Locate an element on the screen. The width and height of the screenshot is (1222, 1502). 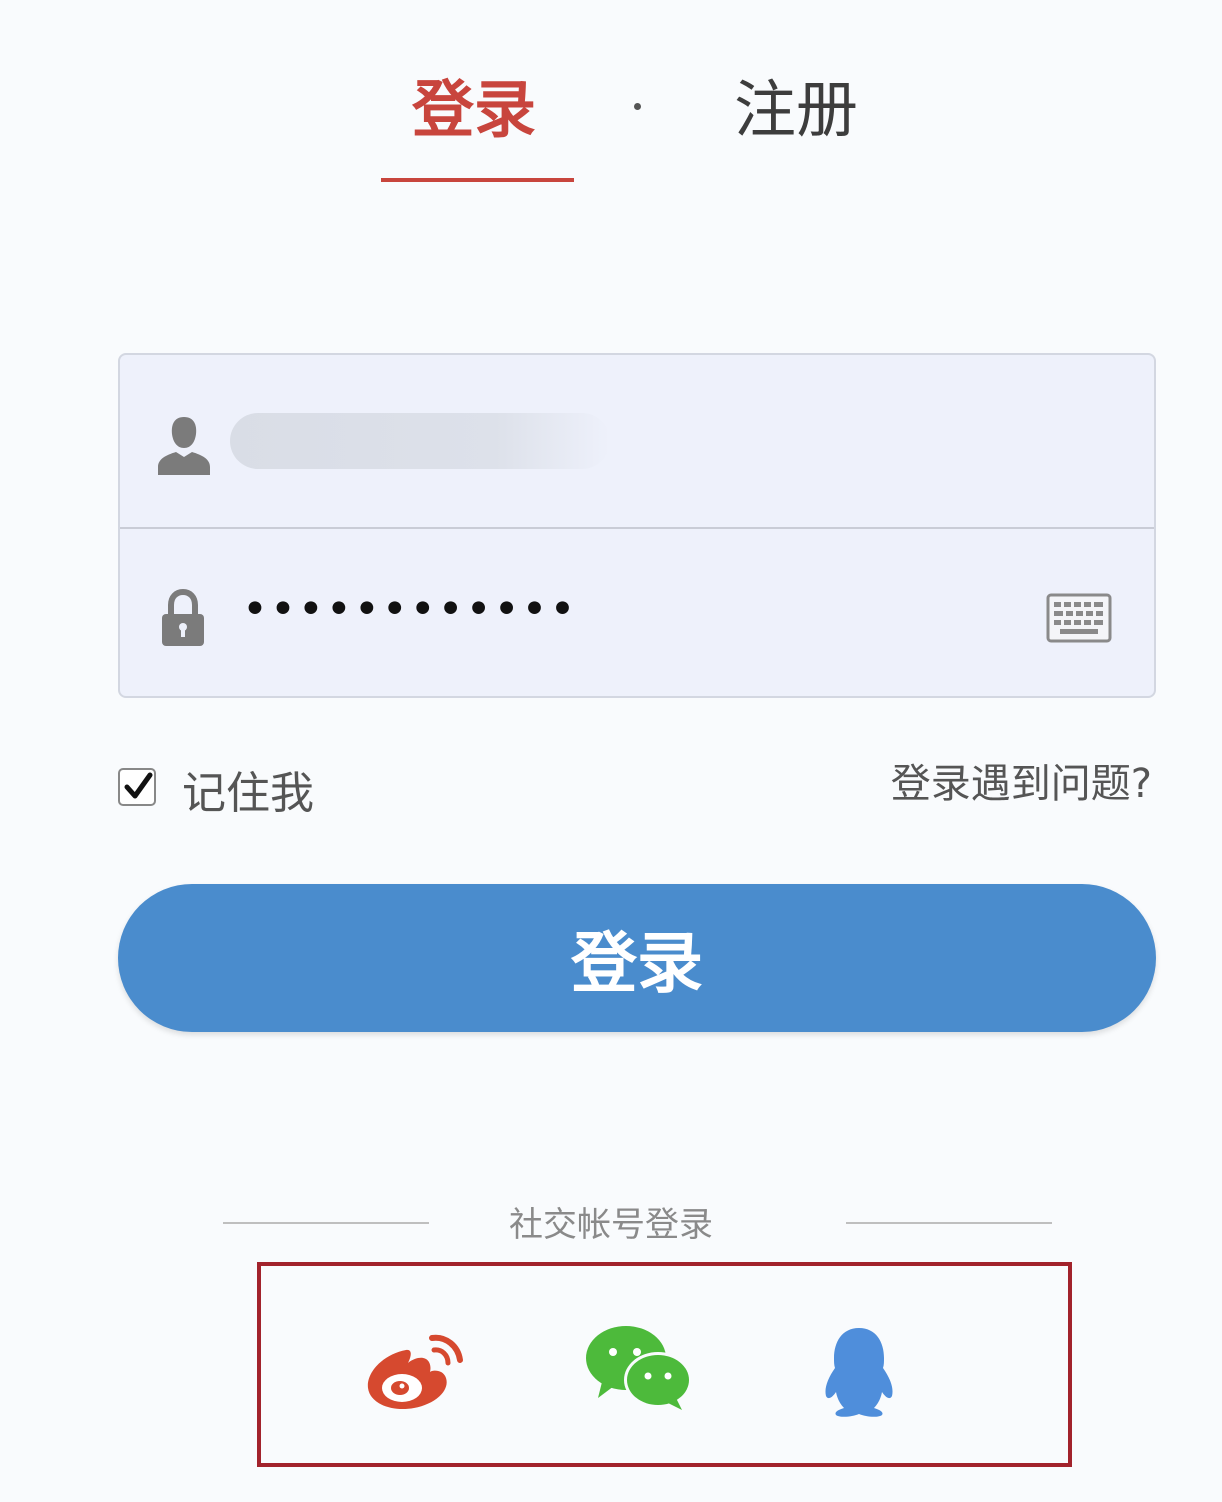
user-icon is located at coordinates (184, 446).